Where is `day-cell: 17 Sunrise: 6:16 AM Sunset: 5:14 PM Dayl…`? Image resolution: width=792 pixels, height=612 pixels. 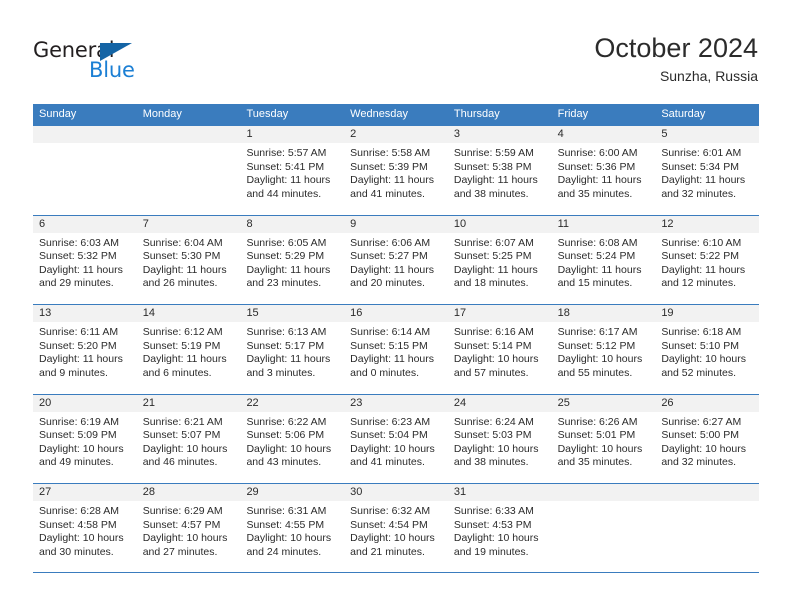
day-cell: 17 Sunrise: 6:16 AM Sunset: 5:14 PM Dayl… is located at coordinates (499, 349).